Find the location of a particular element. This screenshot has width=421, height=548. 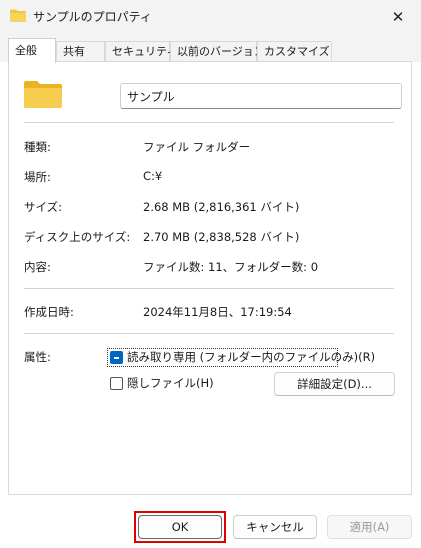

tab-sharing: 共有 is located at coordinates (80, 51).